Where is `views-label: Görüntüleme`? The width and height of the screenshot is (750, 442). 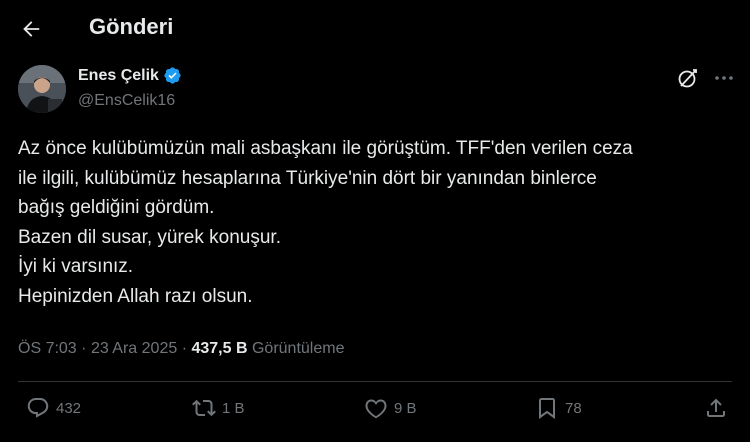 views-label: Görüntüleme is located at coordinates (298, 348).